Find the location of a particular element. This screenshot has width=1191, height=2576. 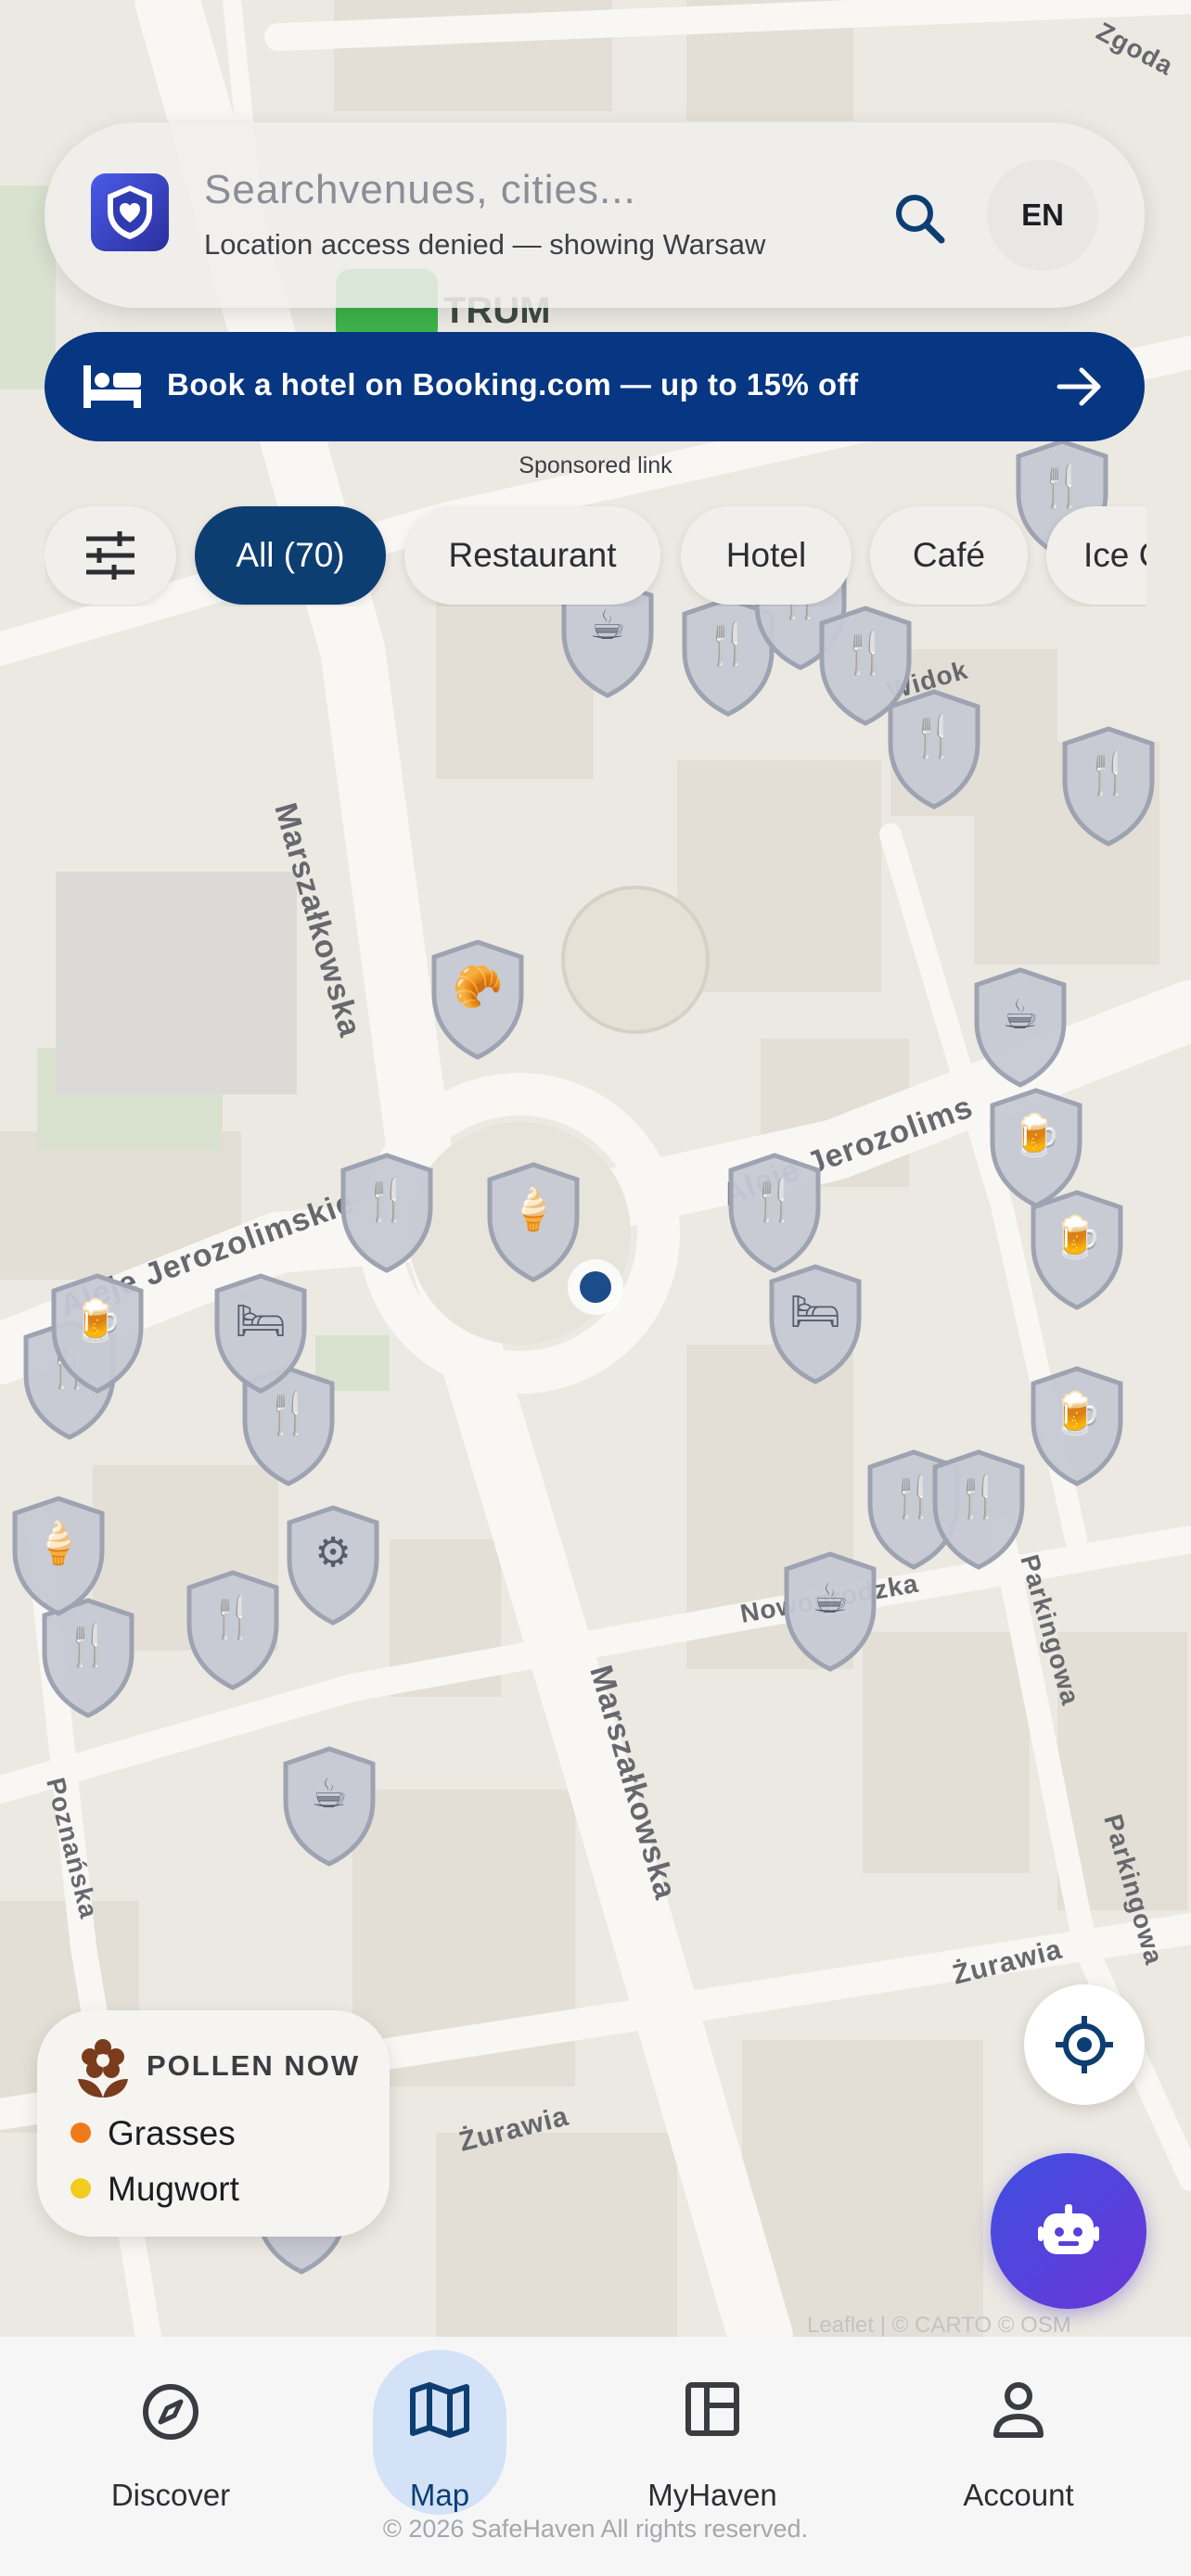

venue-pin: ⚙ is located at coordinates (333, 1564).